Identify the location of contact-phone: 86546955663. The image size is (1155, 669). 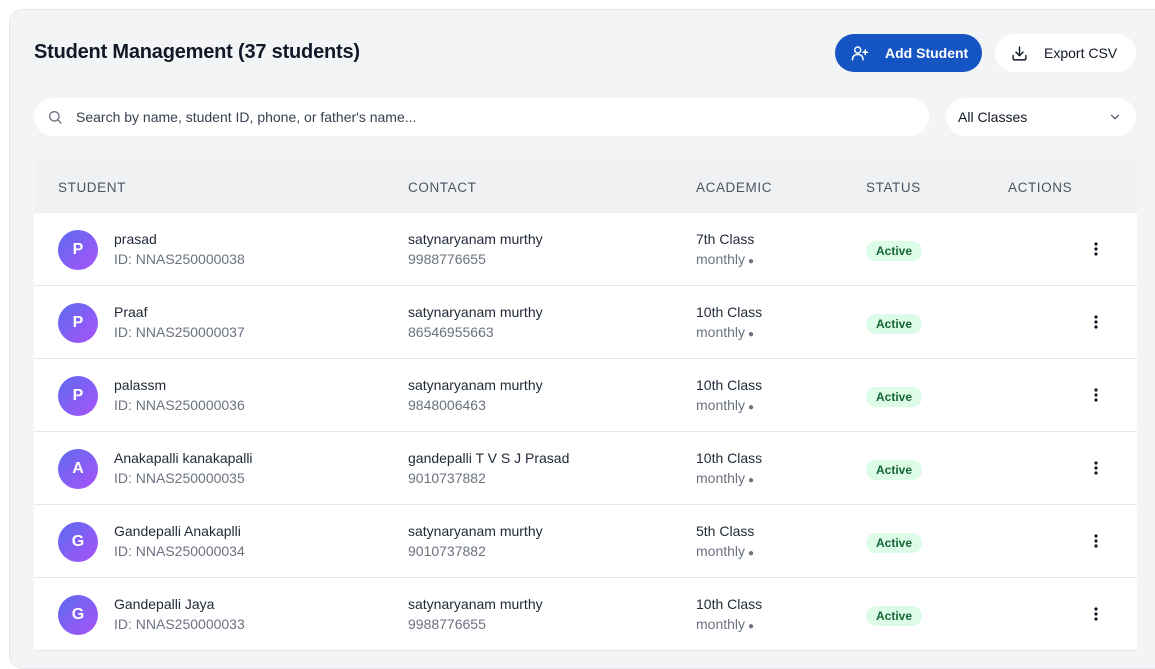
(451, 332).